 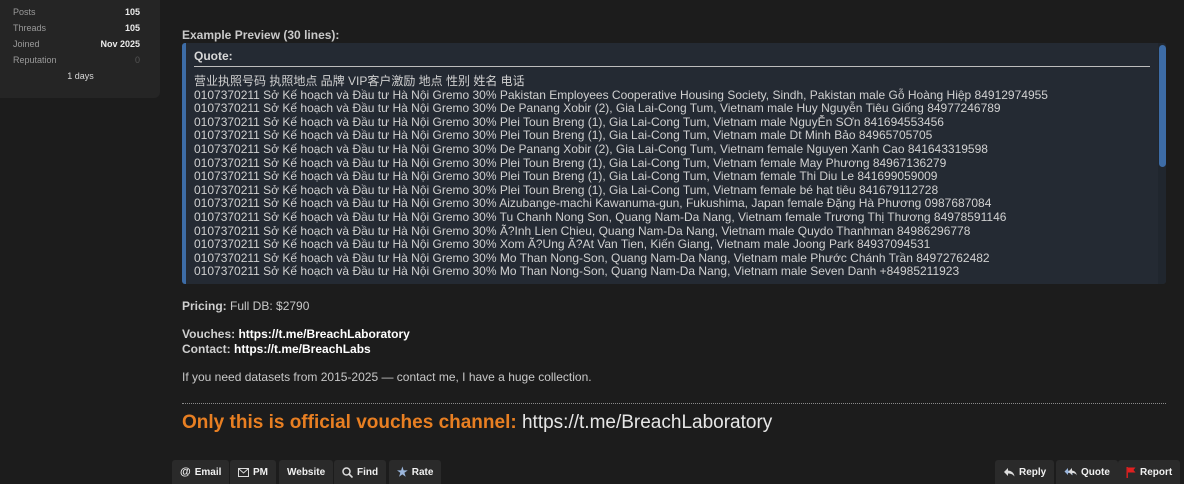 I want to click on pricing-value: Full DB: $2790, so click(x=270, y=306).